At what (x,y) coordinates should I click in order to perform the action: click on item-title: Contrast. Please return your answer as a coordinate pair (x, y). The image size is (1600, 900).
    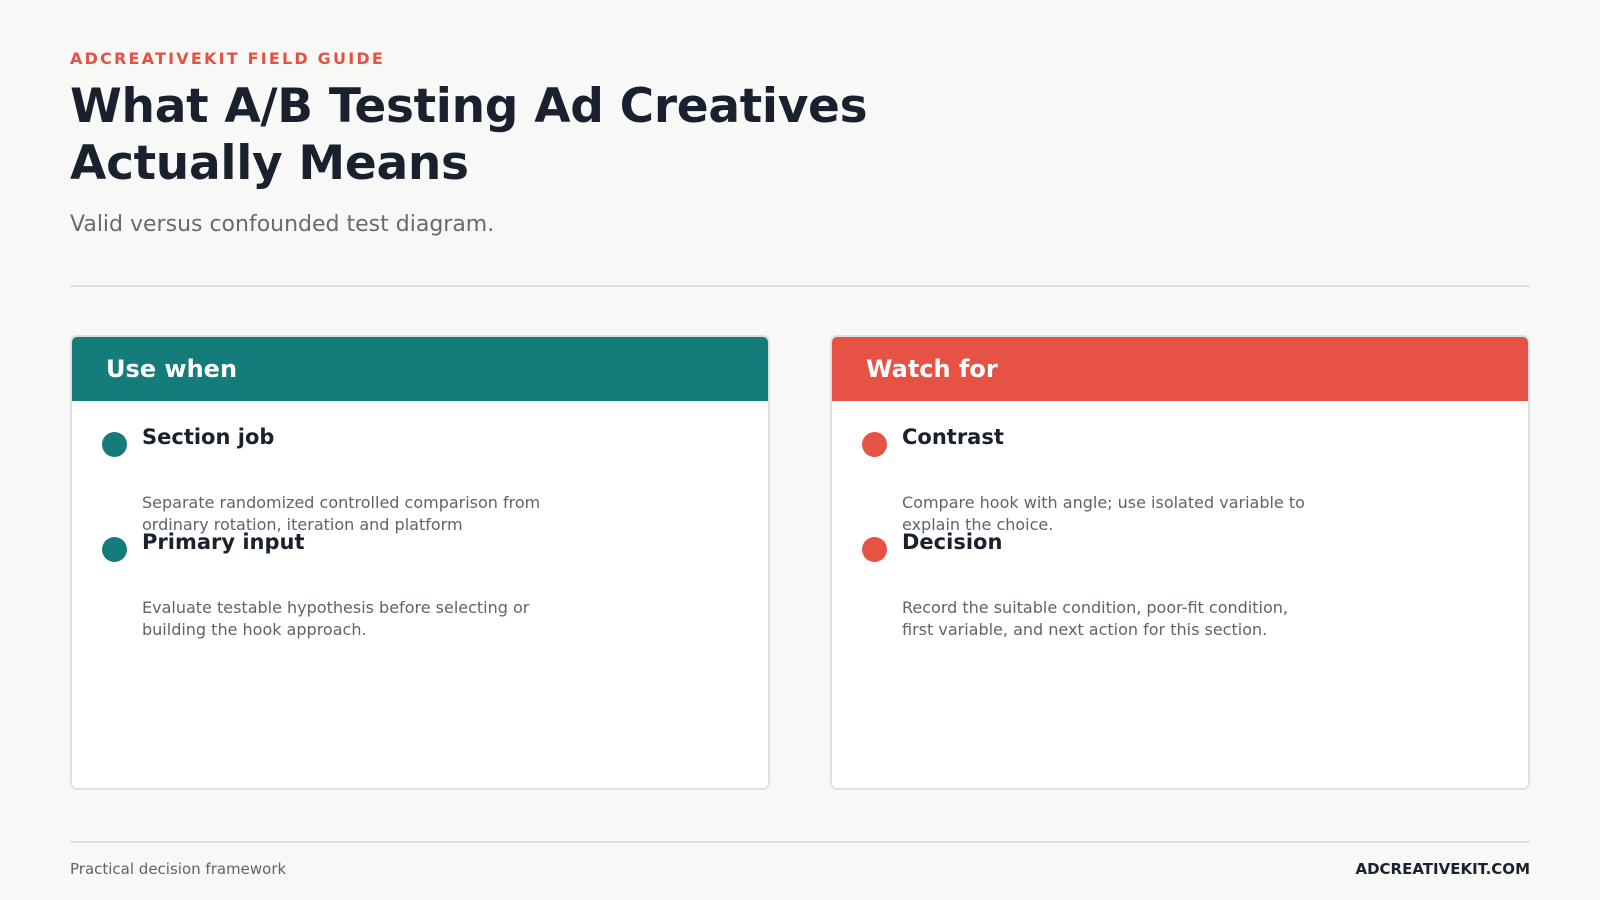
    Looking at the image, I should click on (953, 437).